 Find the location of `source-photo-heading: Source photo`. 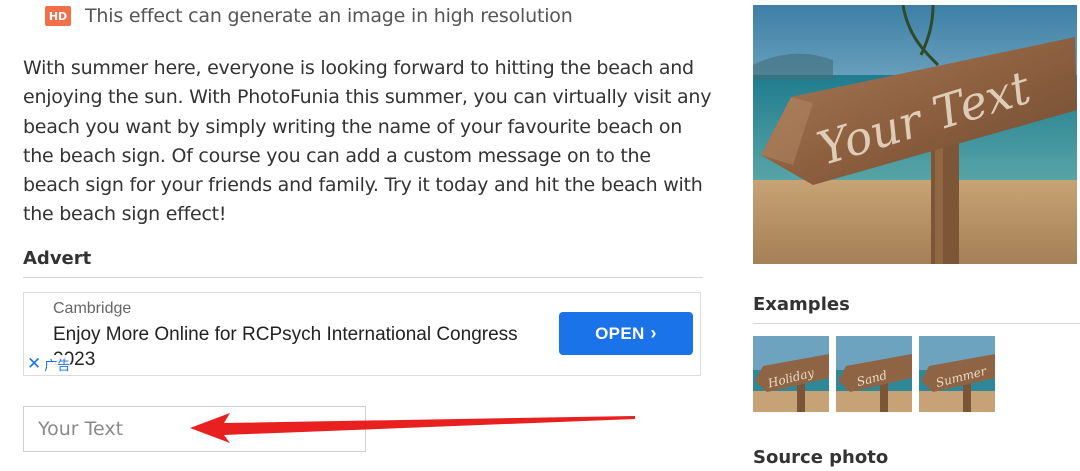

source-photo-heading: Source photo is located at coordinates (821, 457).